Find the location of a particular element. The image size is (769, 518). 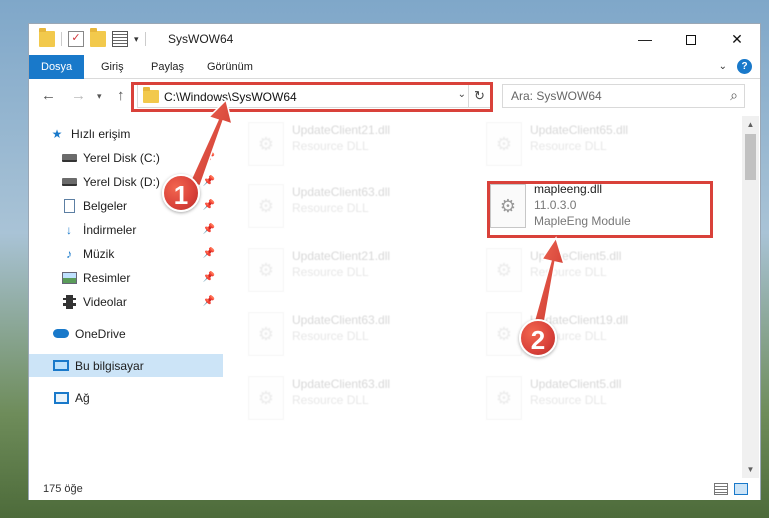

file-item: ⚙ UpdateClient19.dll Resource DLL is located at coordinates (578, 334).